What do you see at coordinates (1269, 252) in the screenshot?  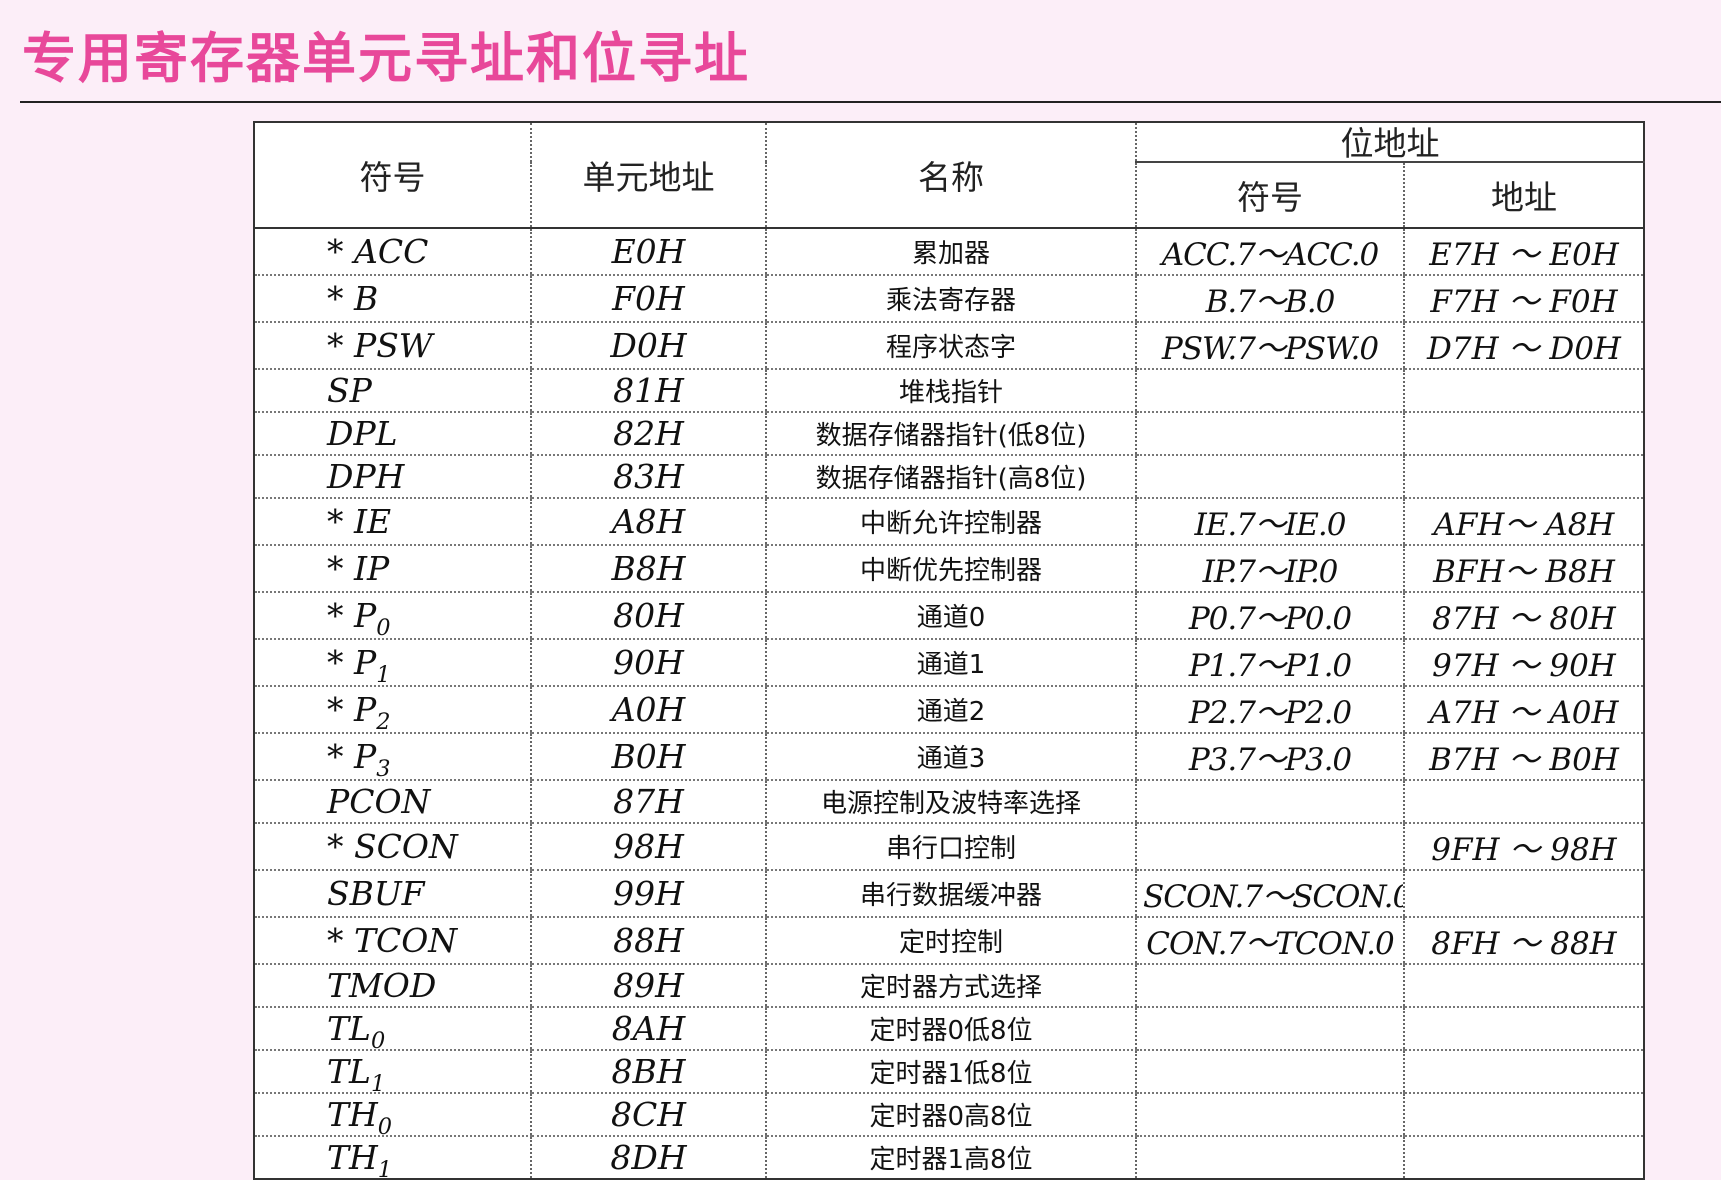 I see `bit-symbol-cell: ACC.7～ACC.0` at bounding box center [1269, 252].